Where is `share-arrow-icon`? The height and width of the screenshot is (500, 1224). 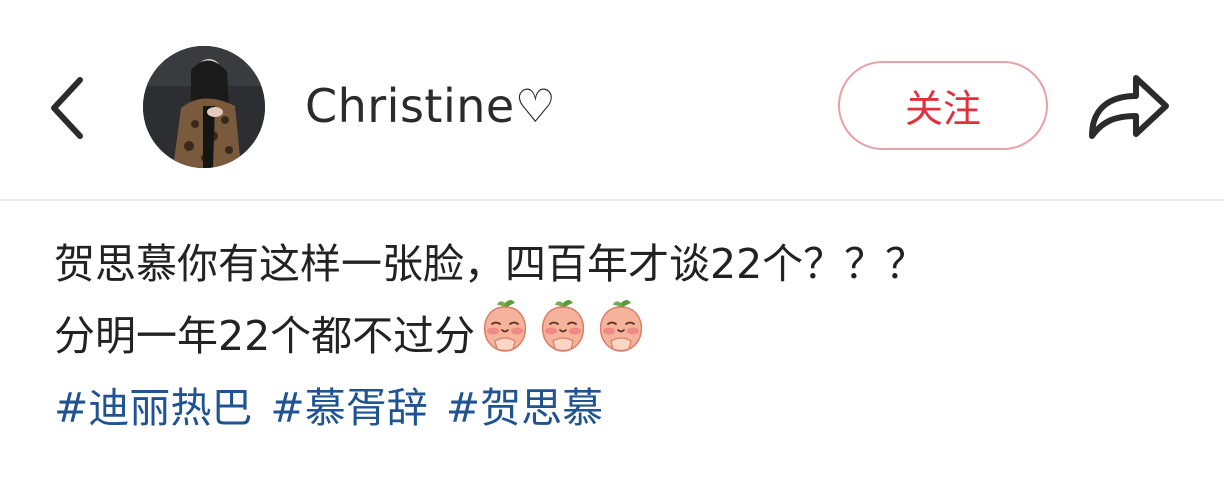 share-arrow-icon is located at coordinates (1129, 107).